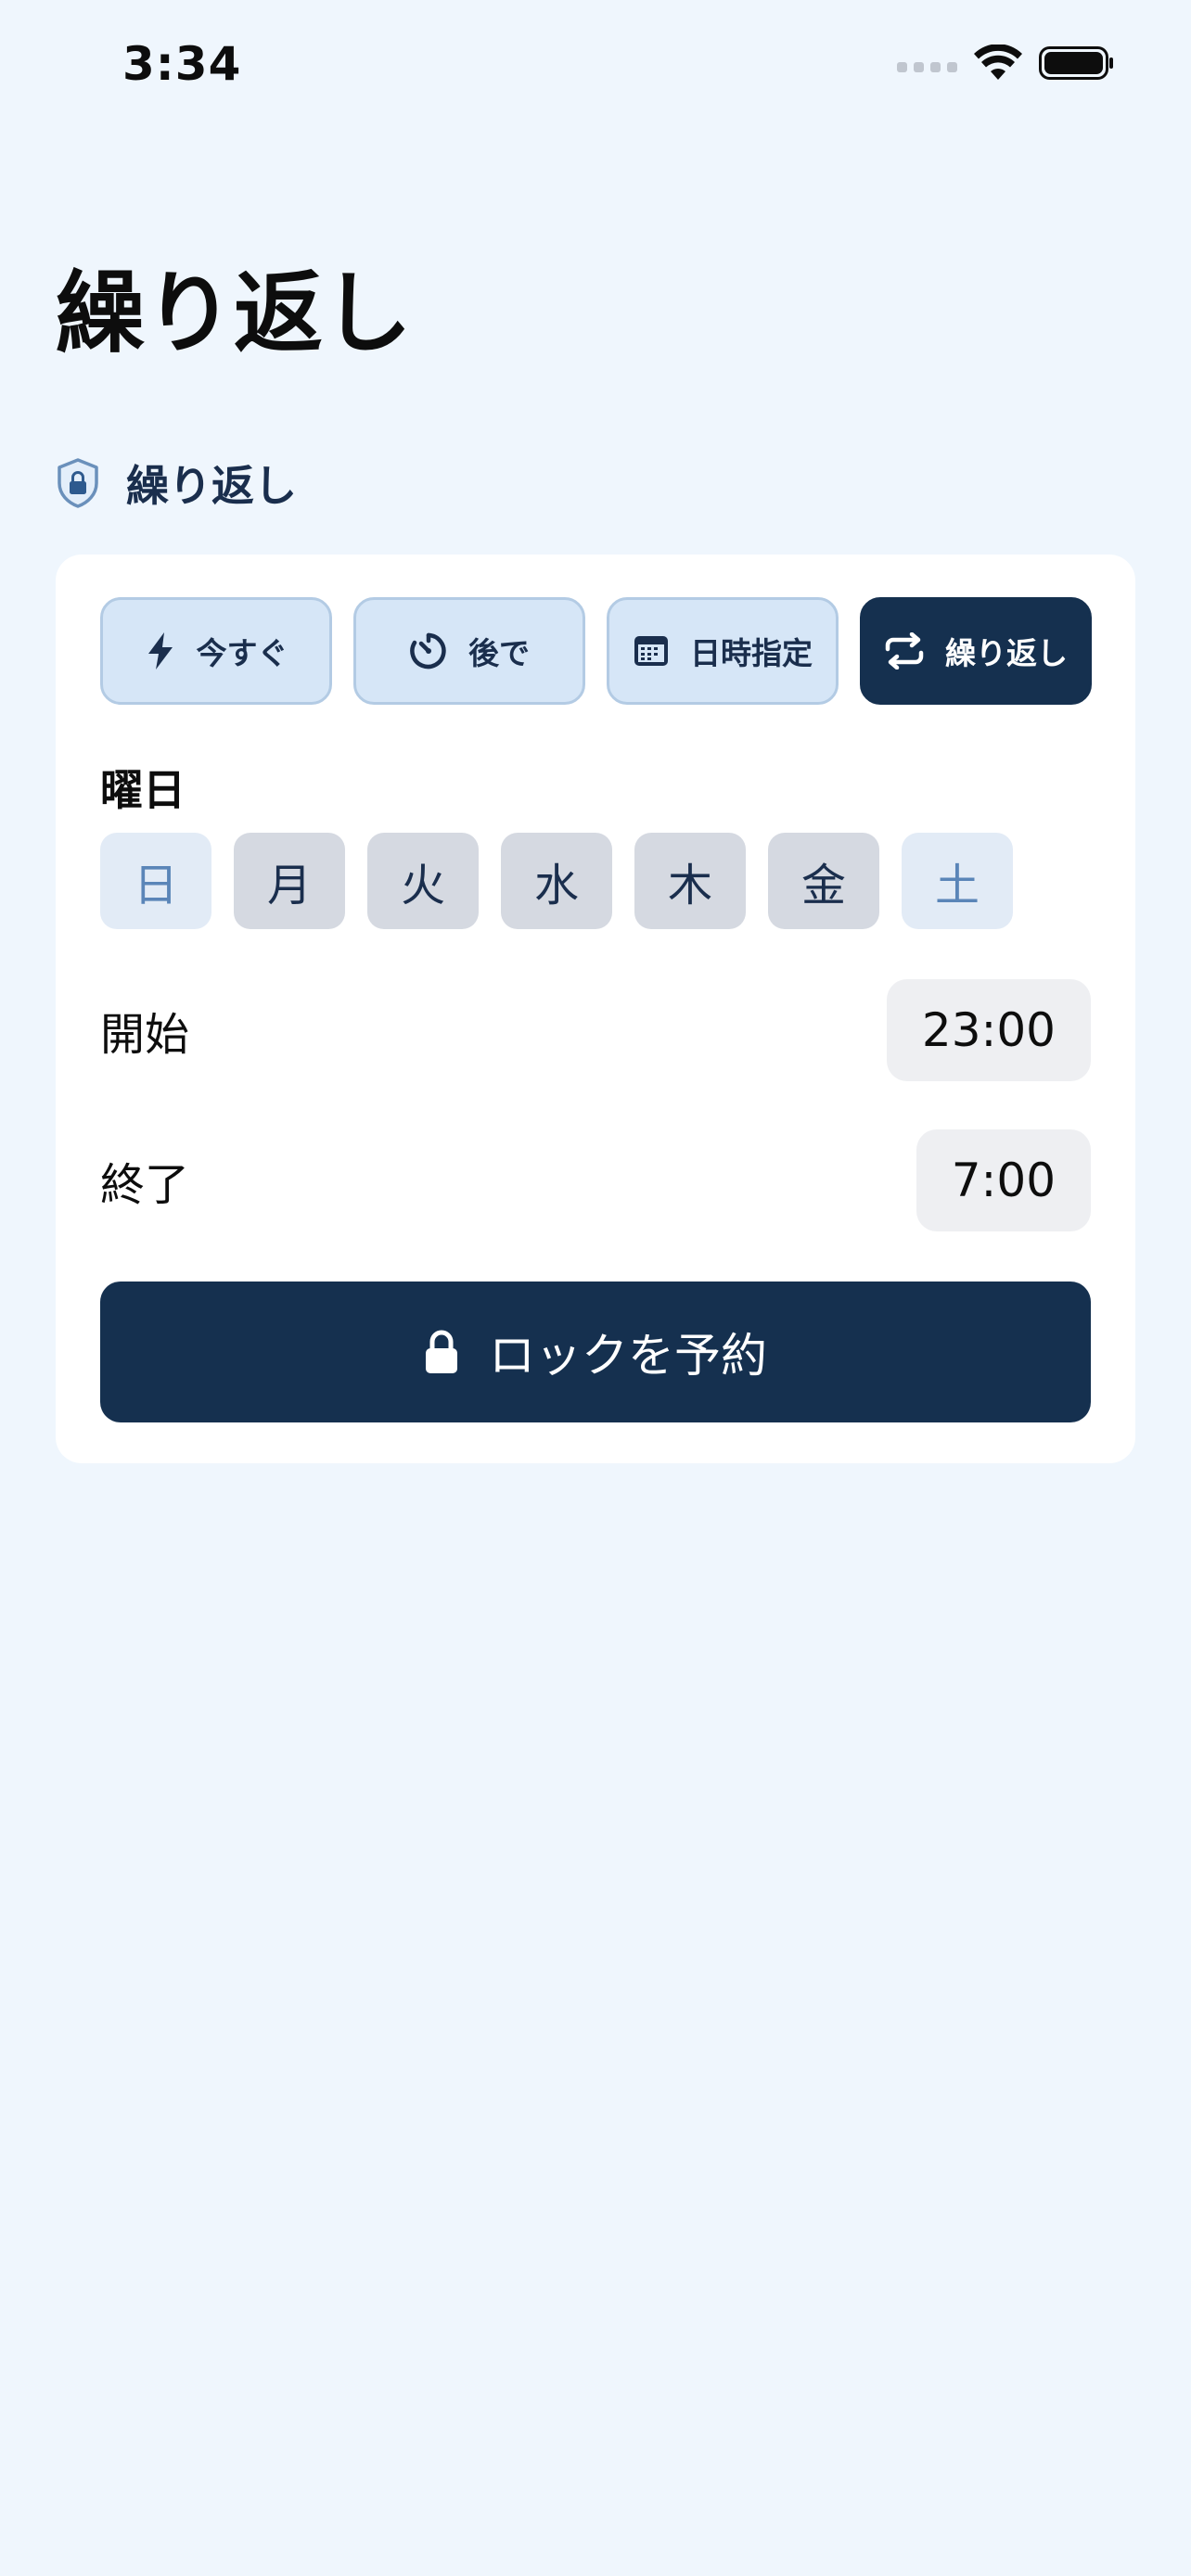 This screenshot has width=1191, height=2576. Describe the element at coordinates (988, 1030) in the screenshot. I see `start-time-picker: 23:00` at that location.